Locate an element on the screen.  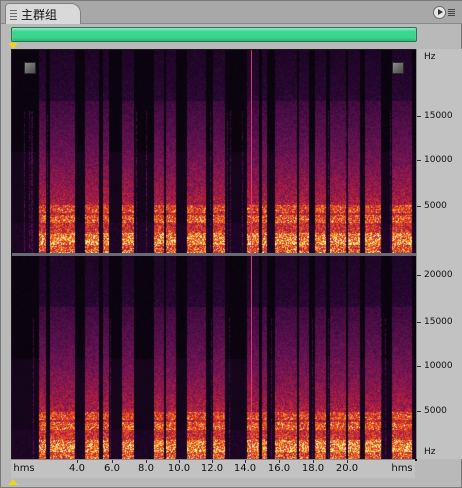
playhead-marker-bottom is located at coordinates (13, 482).